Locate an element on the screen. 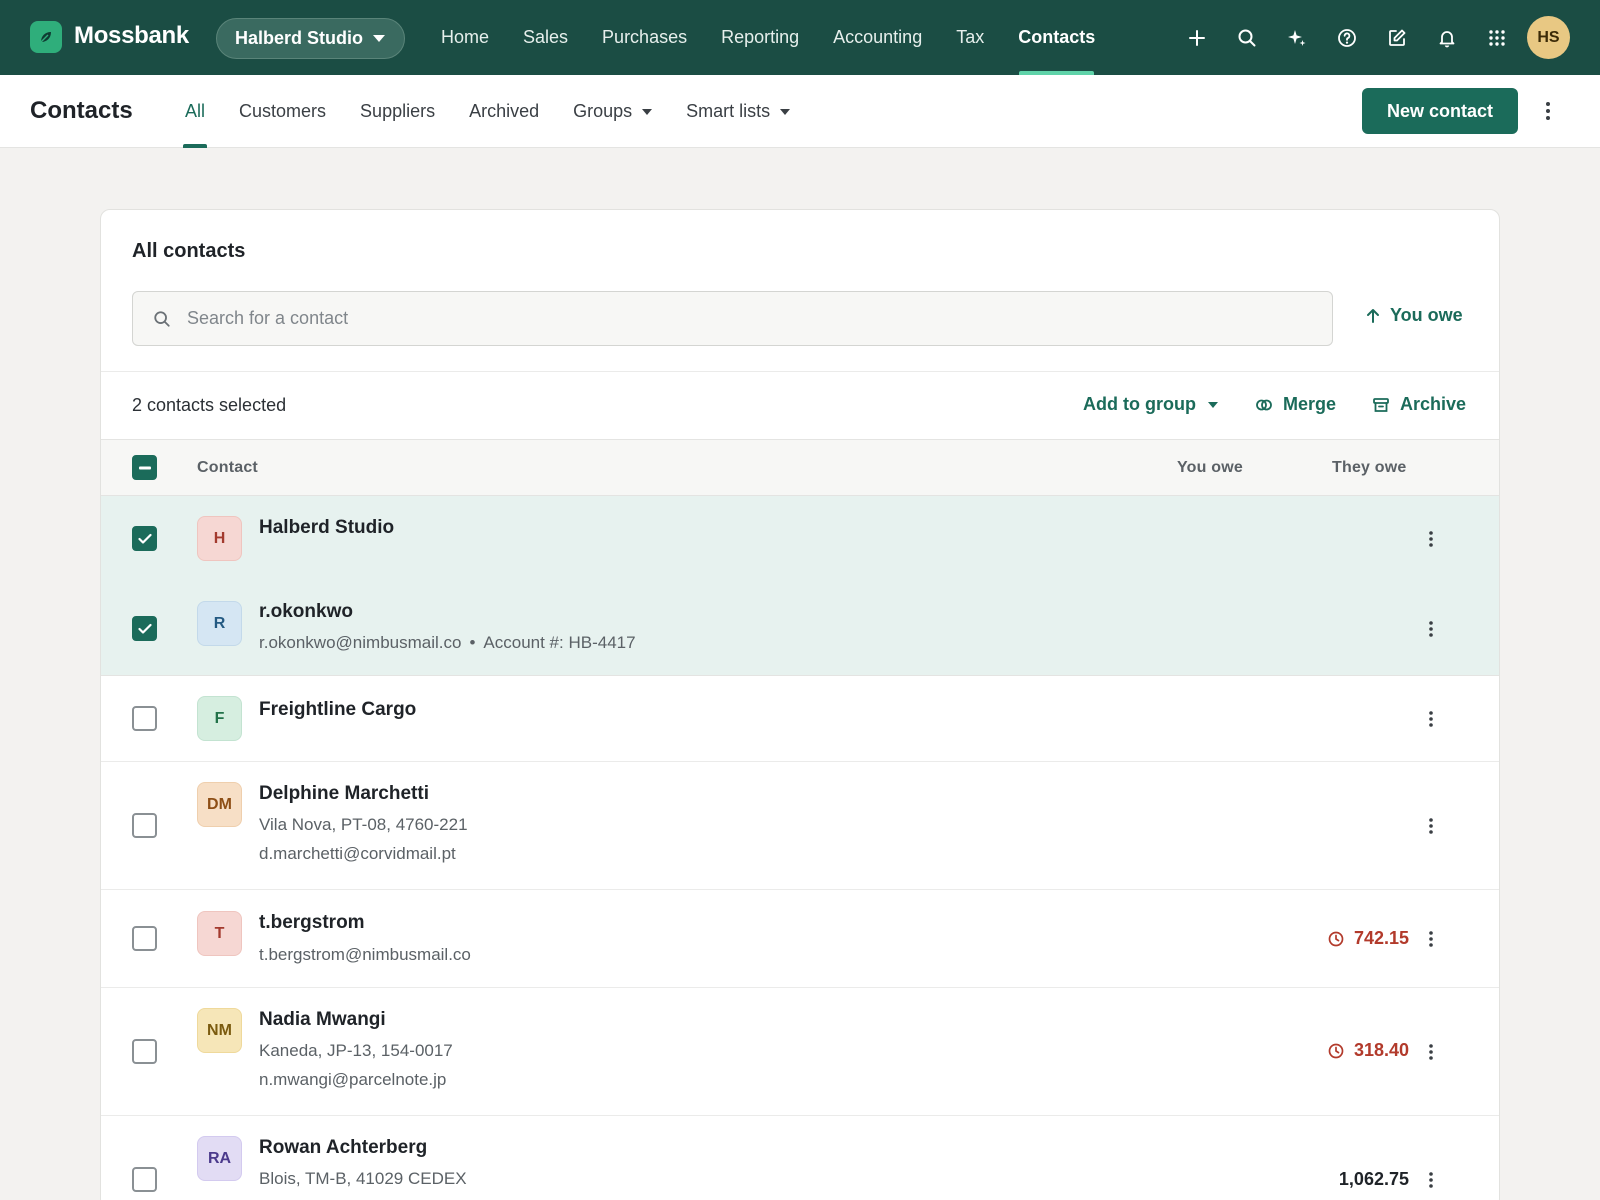  sort-button: You owe is located at coordinates (1414, 315).